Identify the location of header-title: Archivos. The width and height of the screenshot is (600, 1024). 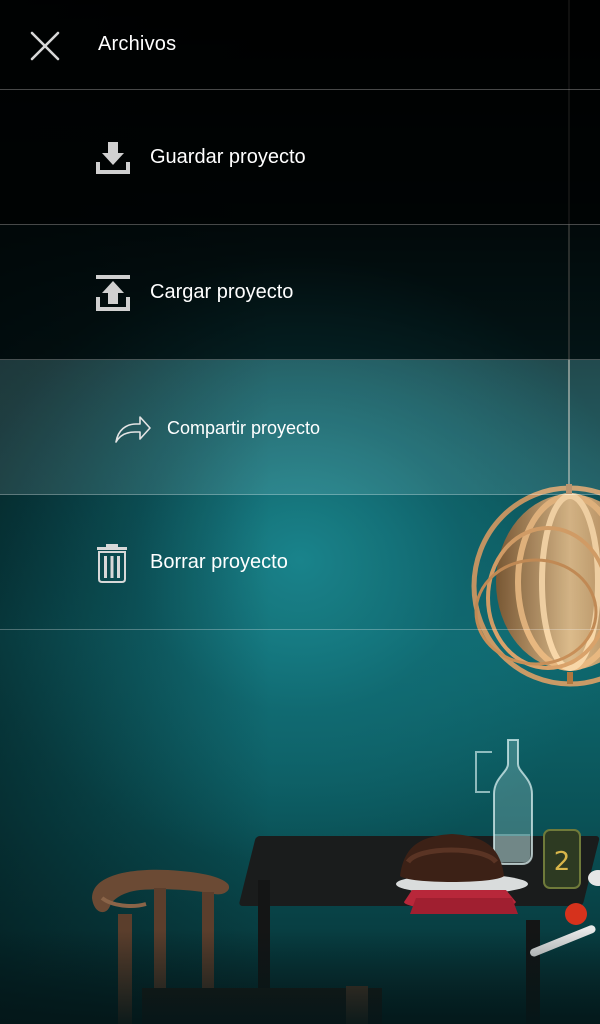
(137, 44).